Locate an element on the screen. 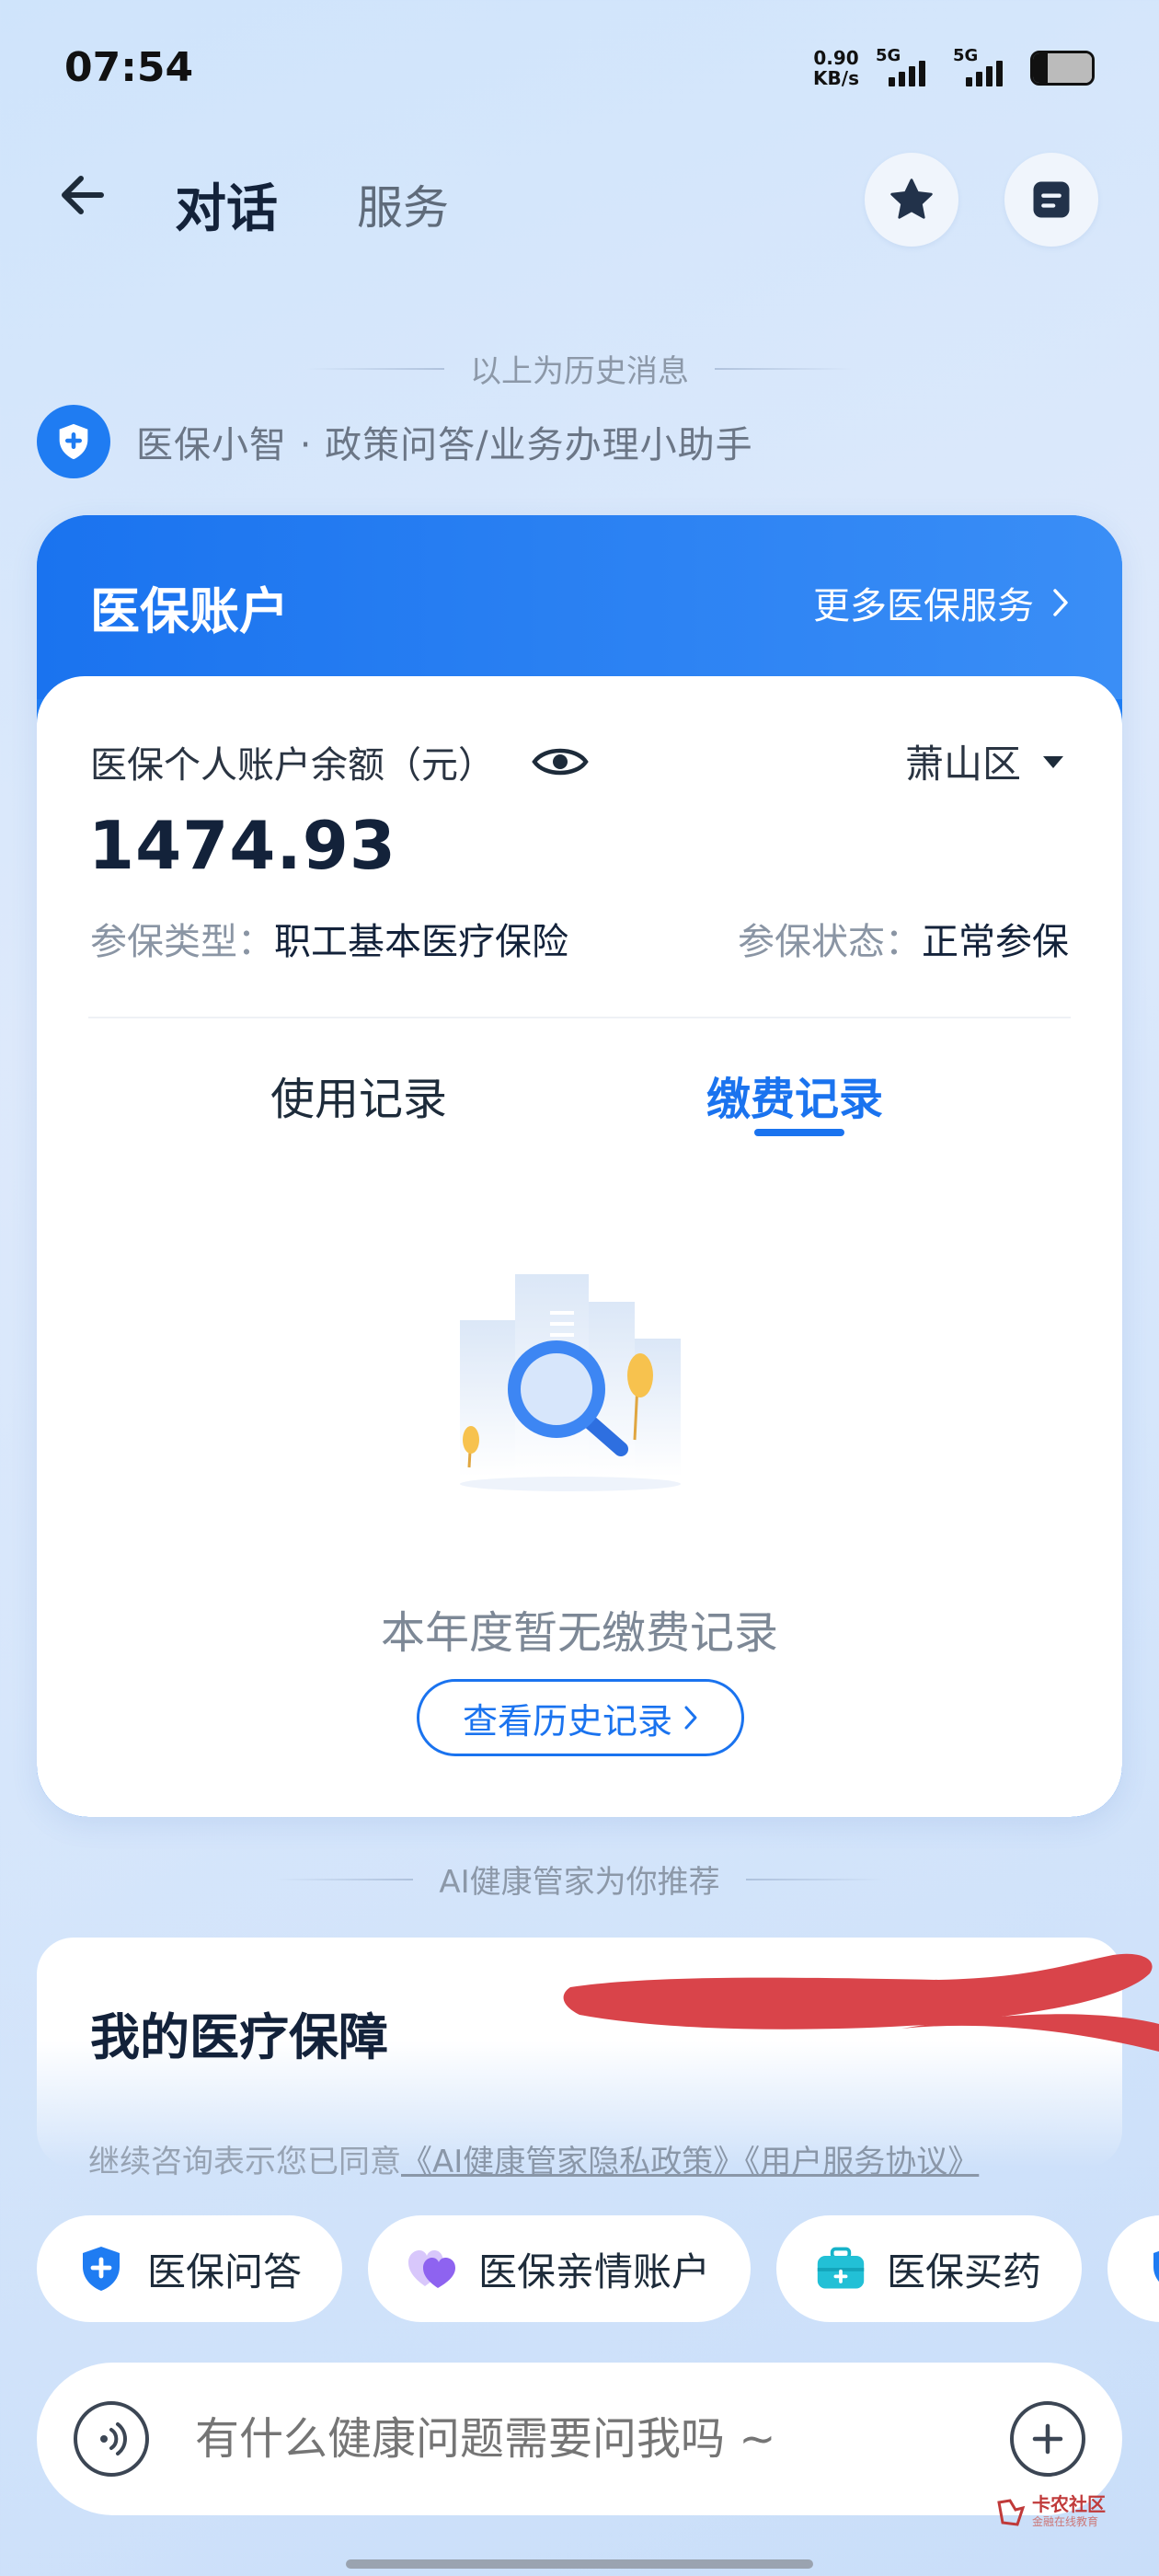  insurance-status-key: 参保状态： is located at coordinates (830, 942).